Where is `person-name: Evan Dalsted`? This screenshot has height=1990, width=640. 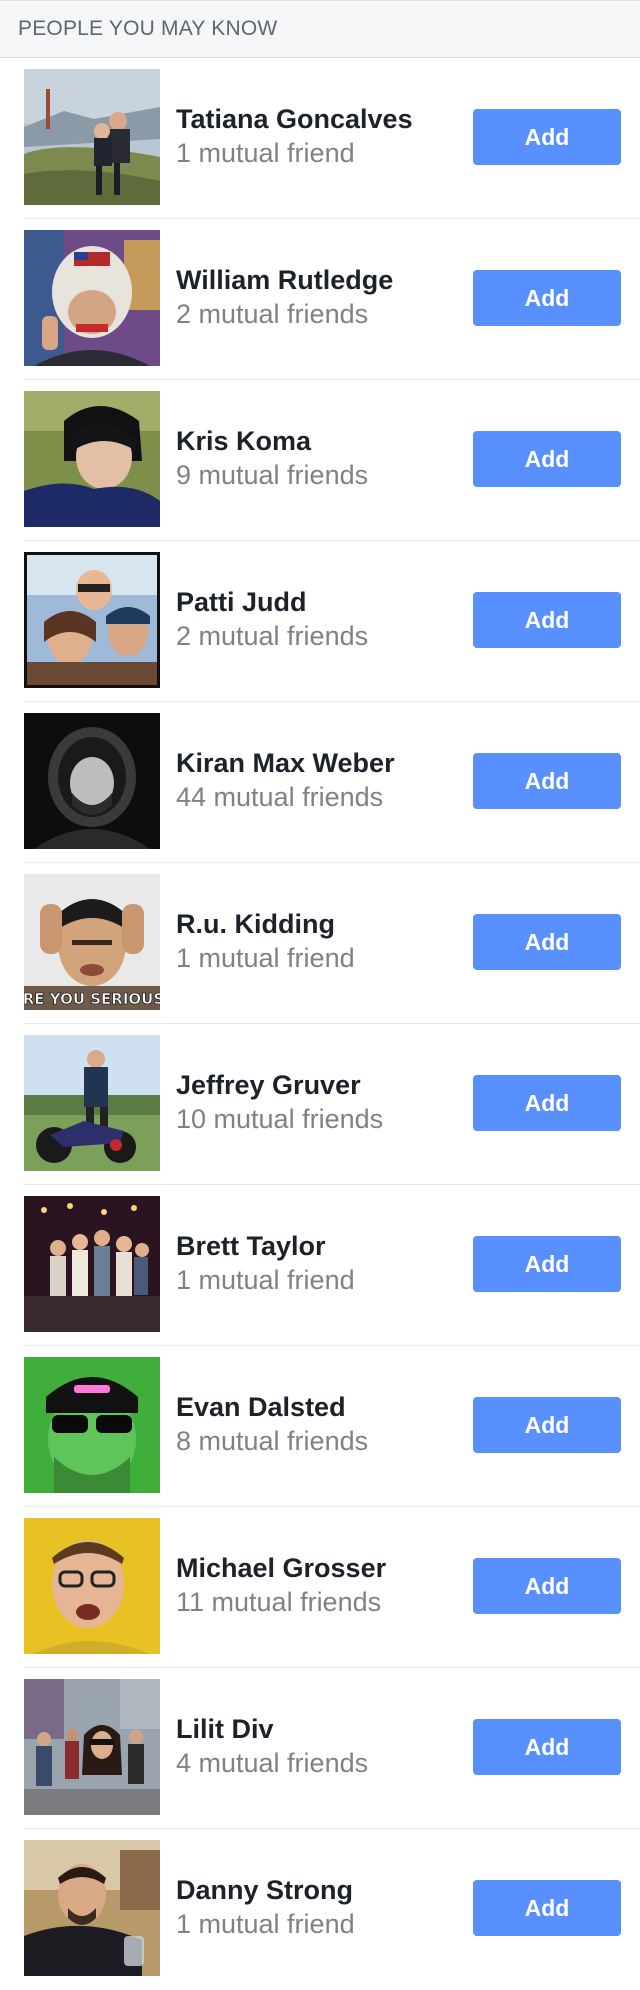 person-name: Evan Dalsted is located at coordinates (321, 1407).